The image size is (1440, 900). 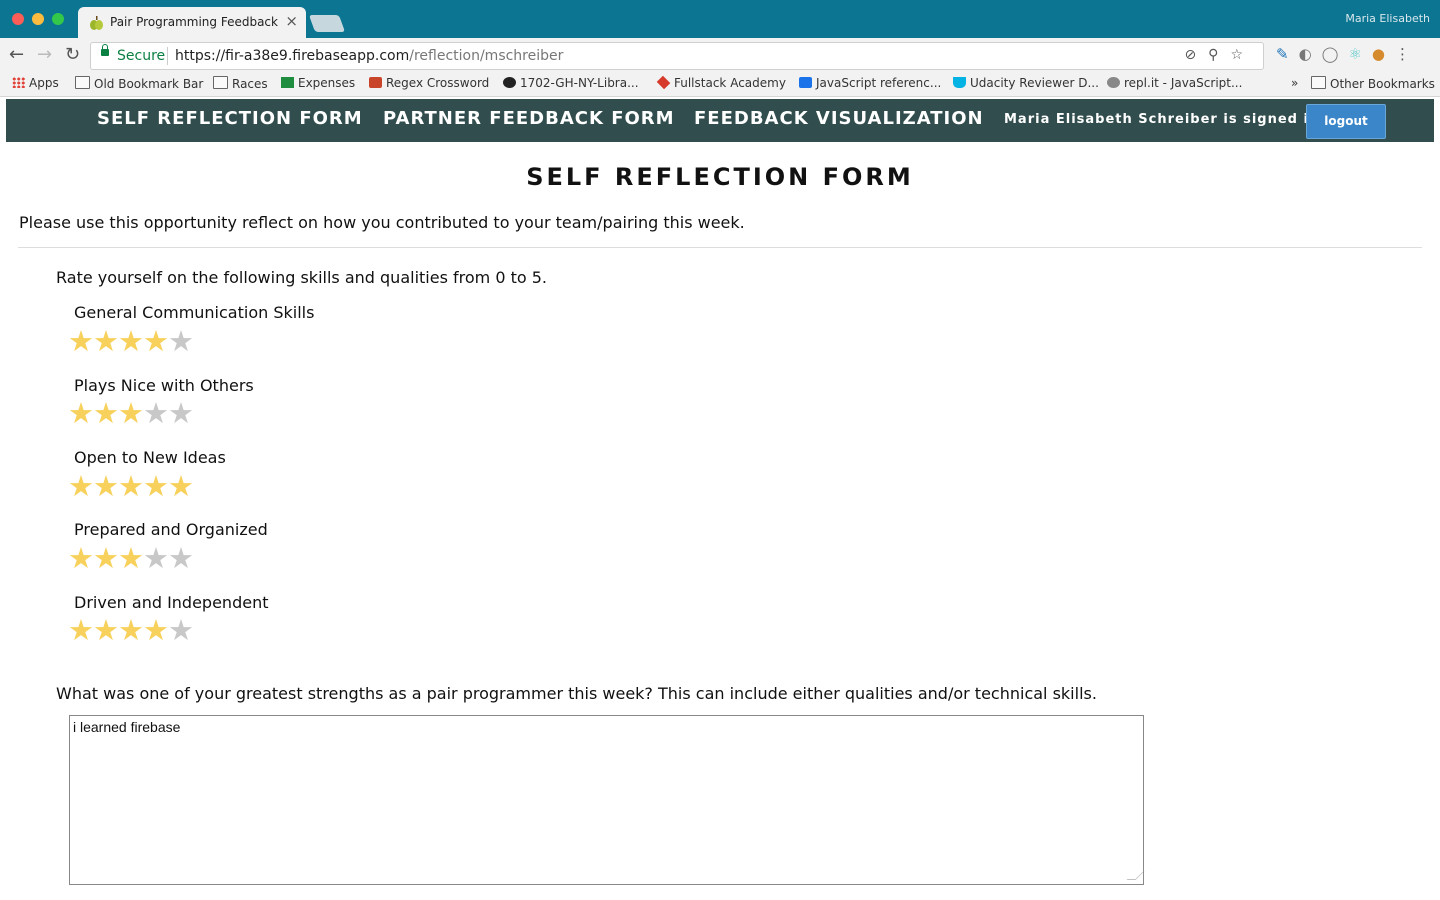 What do you see at coordinates (291, 21) in the screenshot?
I see `tab-close-icon: ×` at bounding box center [291, 21].